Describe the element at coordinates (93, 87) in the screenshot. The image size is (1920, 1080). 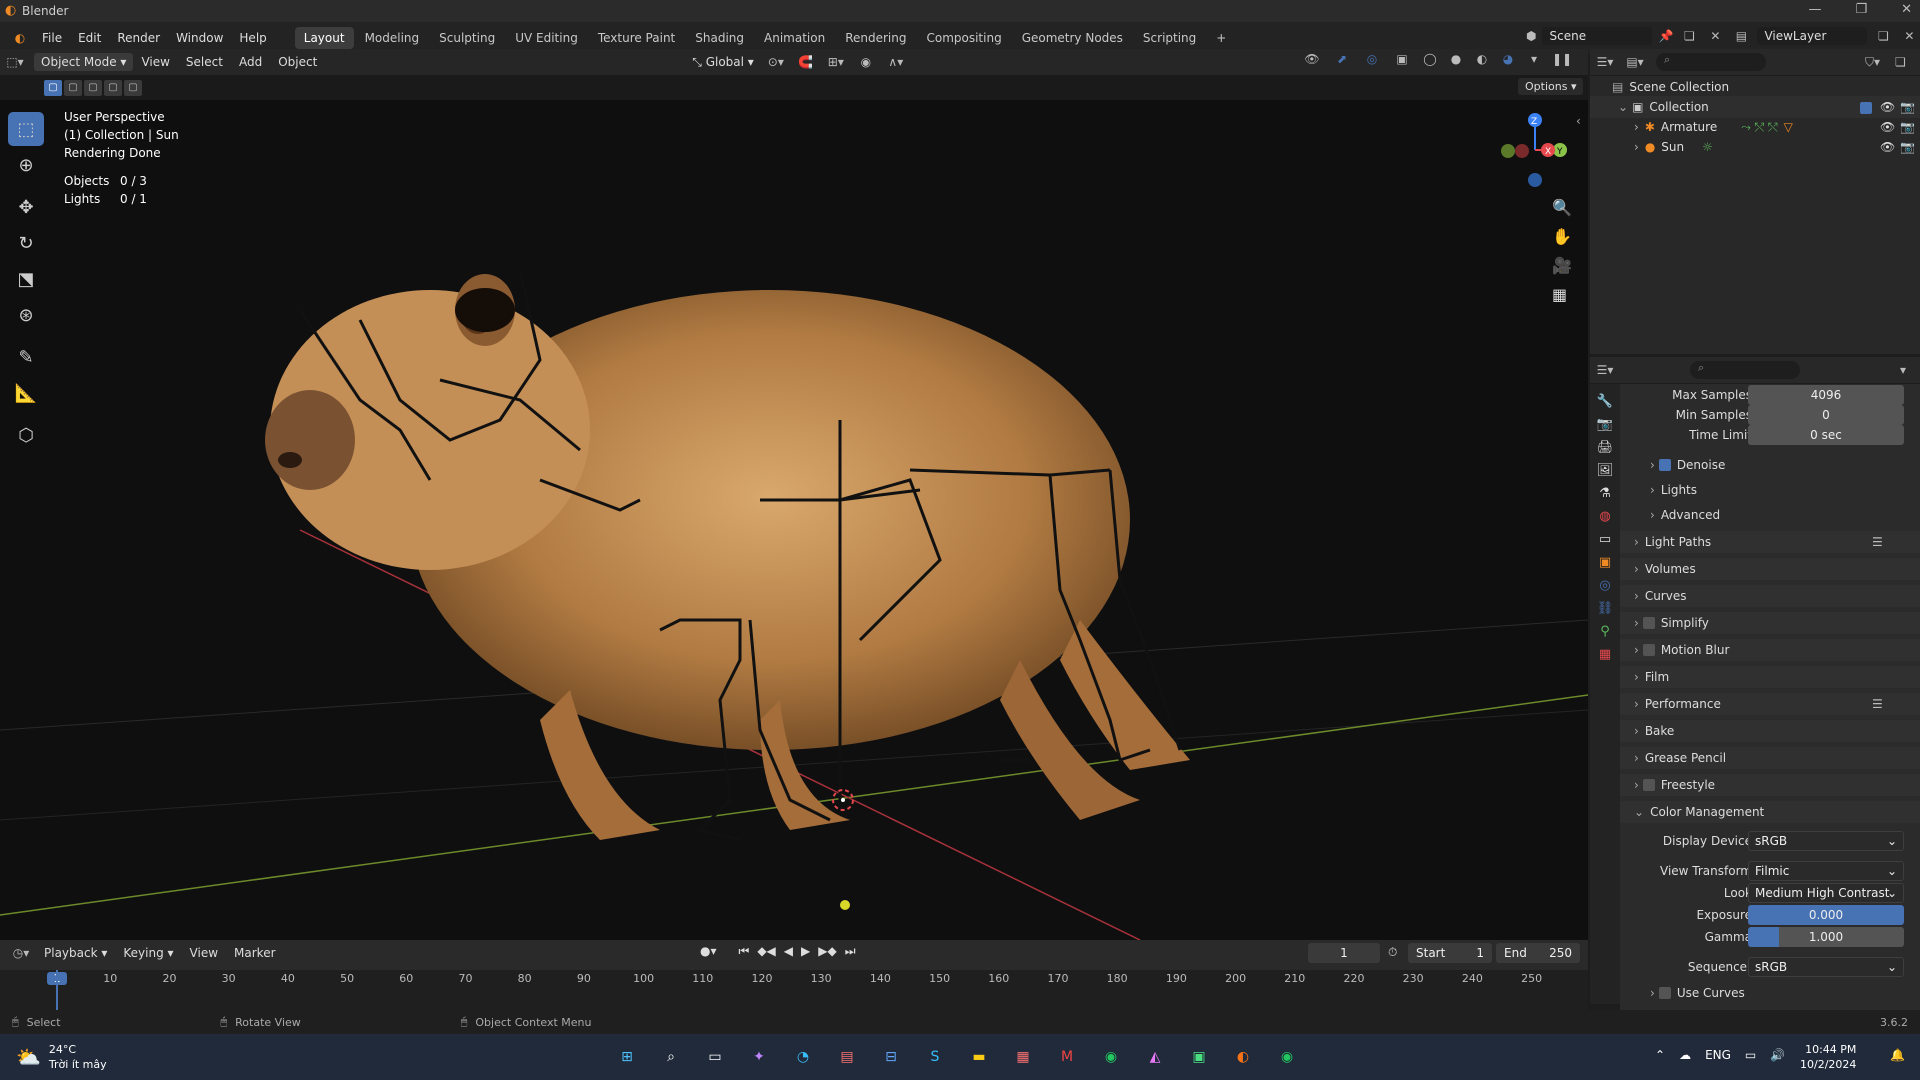
I see `select-subtract-icon: ▢` at that location.